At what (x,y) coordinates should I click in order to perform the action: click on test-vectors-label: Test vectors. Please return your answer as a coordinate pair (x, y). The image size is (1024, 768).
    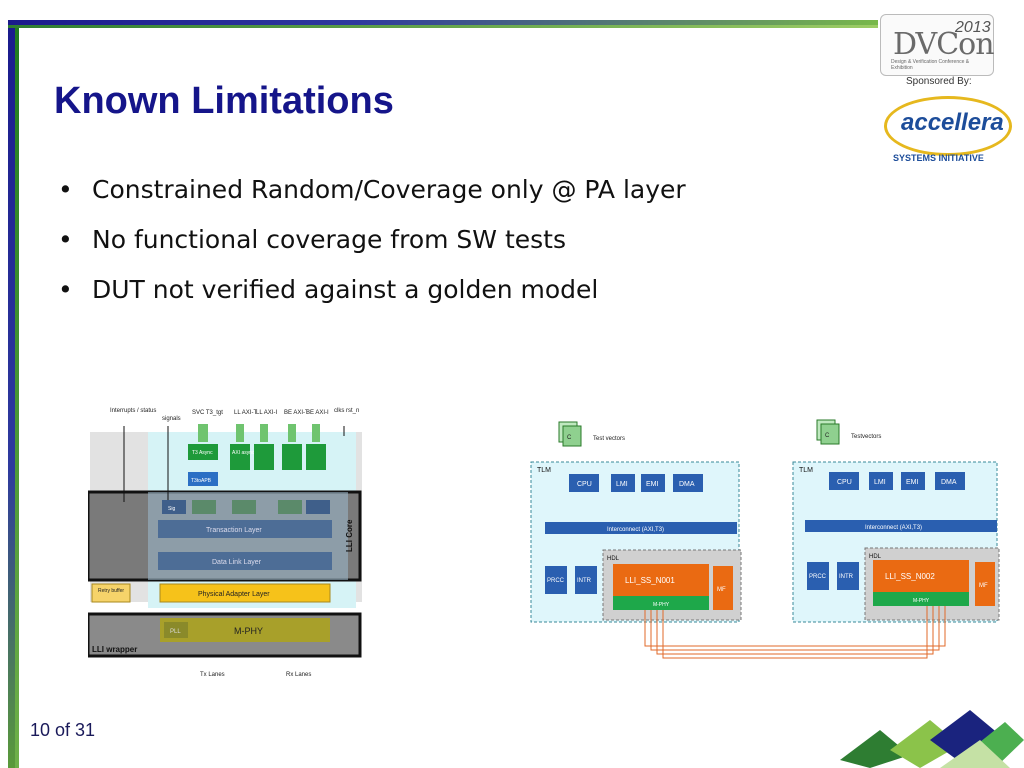
    Looking at the image, I should click on (609, 439).